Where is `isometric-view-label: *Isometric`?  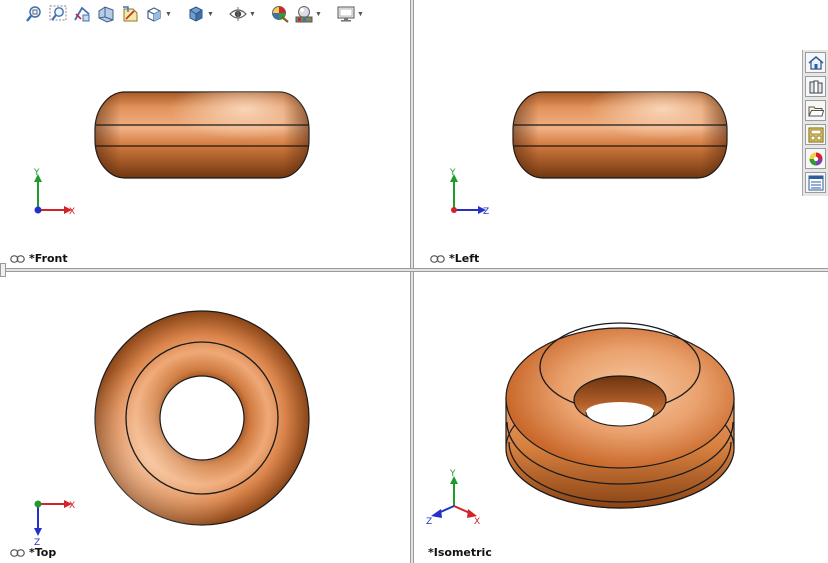 isometric-view-label: *Isometric is located at coordinates (460, 552).